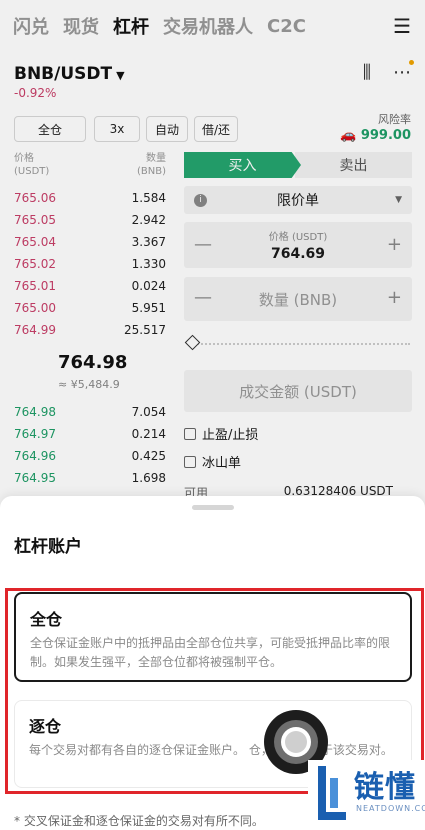 The width and height of the screenshot is (425, 830). What do you see at coordinates (385, 787) in the screenshot?
I see `watermark-name: 链懂` at bounding box center [385, 787].